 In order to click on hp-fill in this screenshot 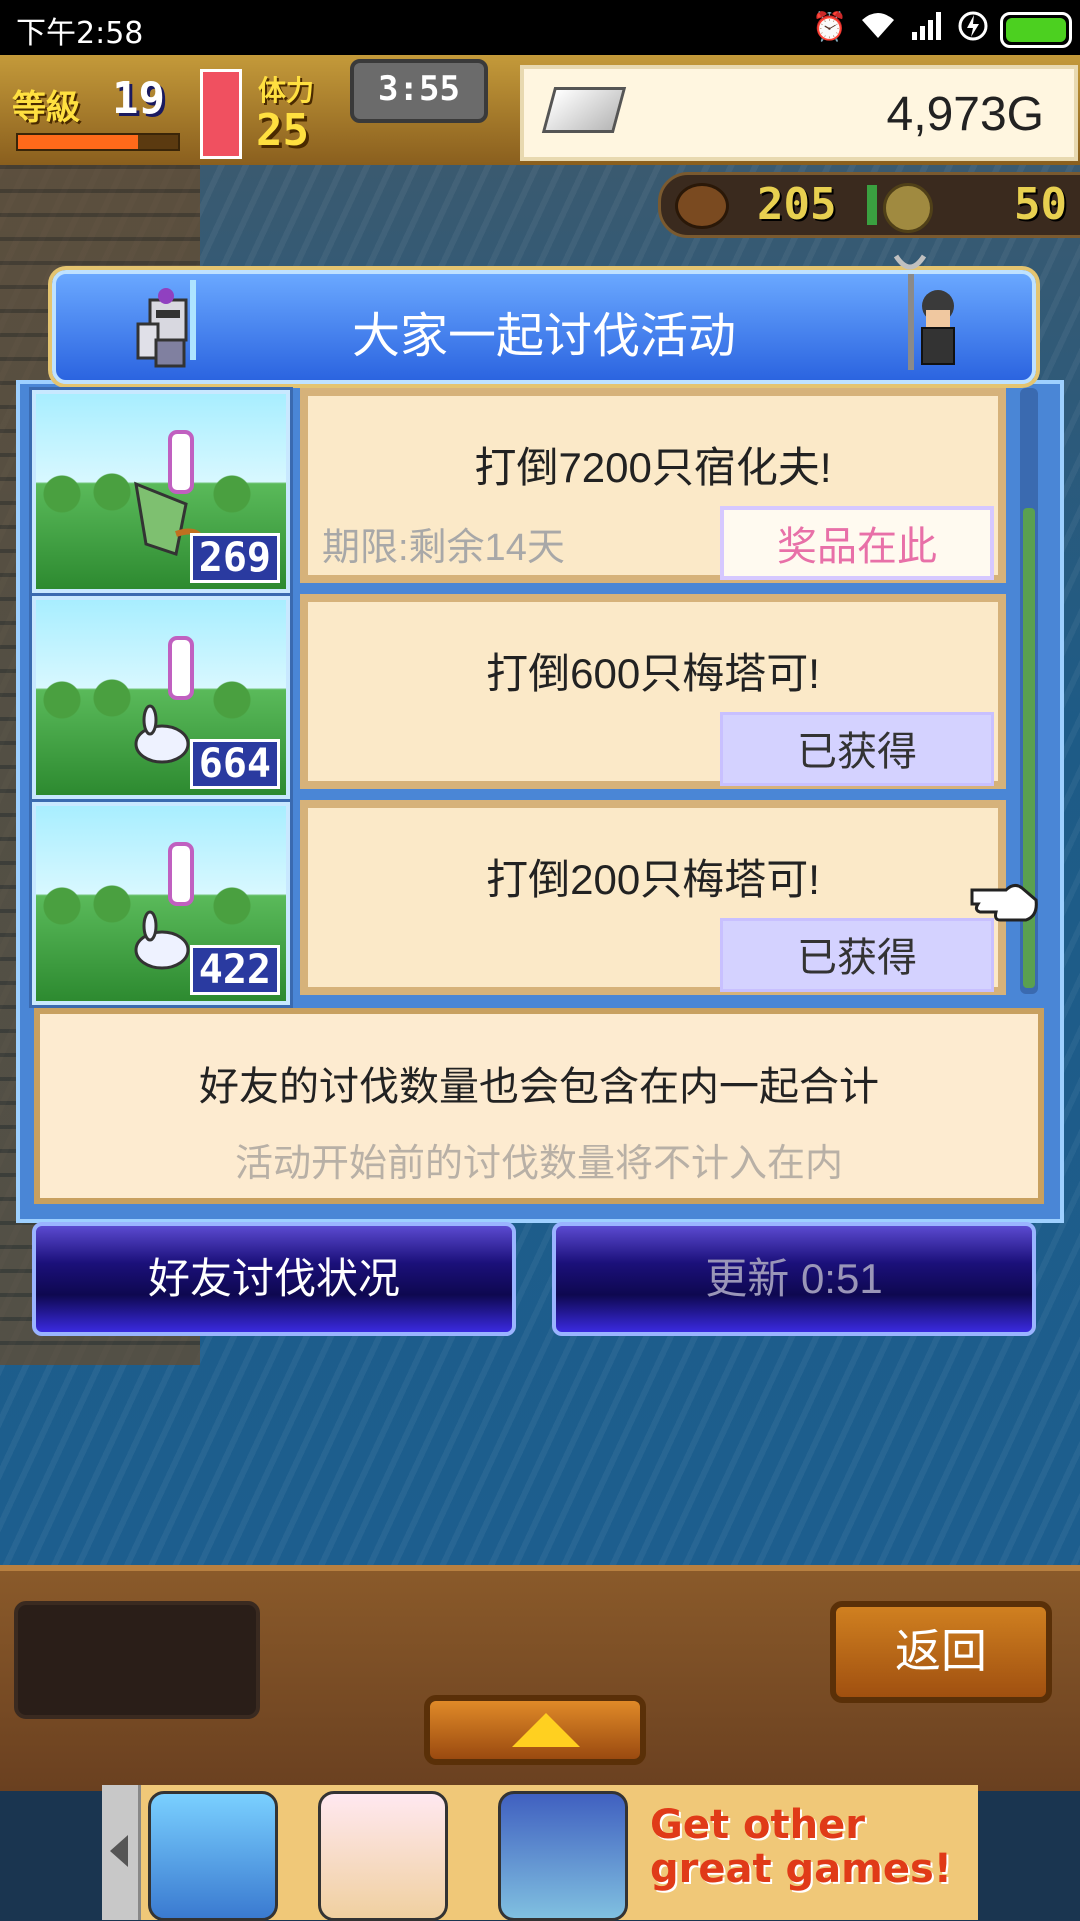, I will do `click(221, 114)`.